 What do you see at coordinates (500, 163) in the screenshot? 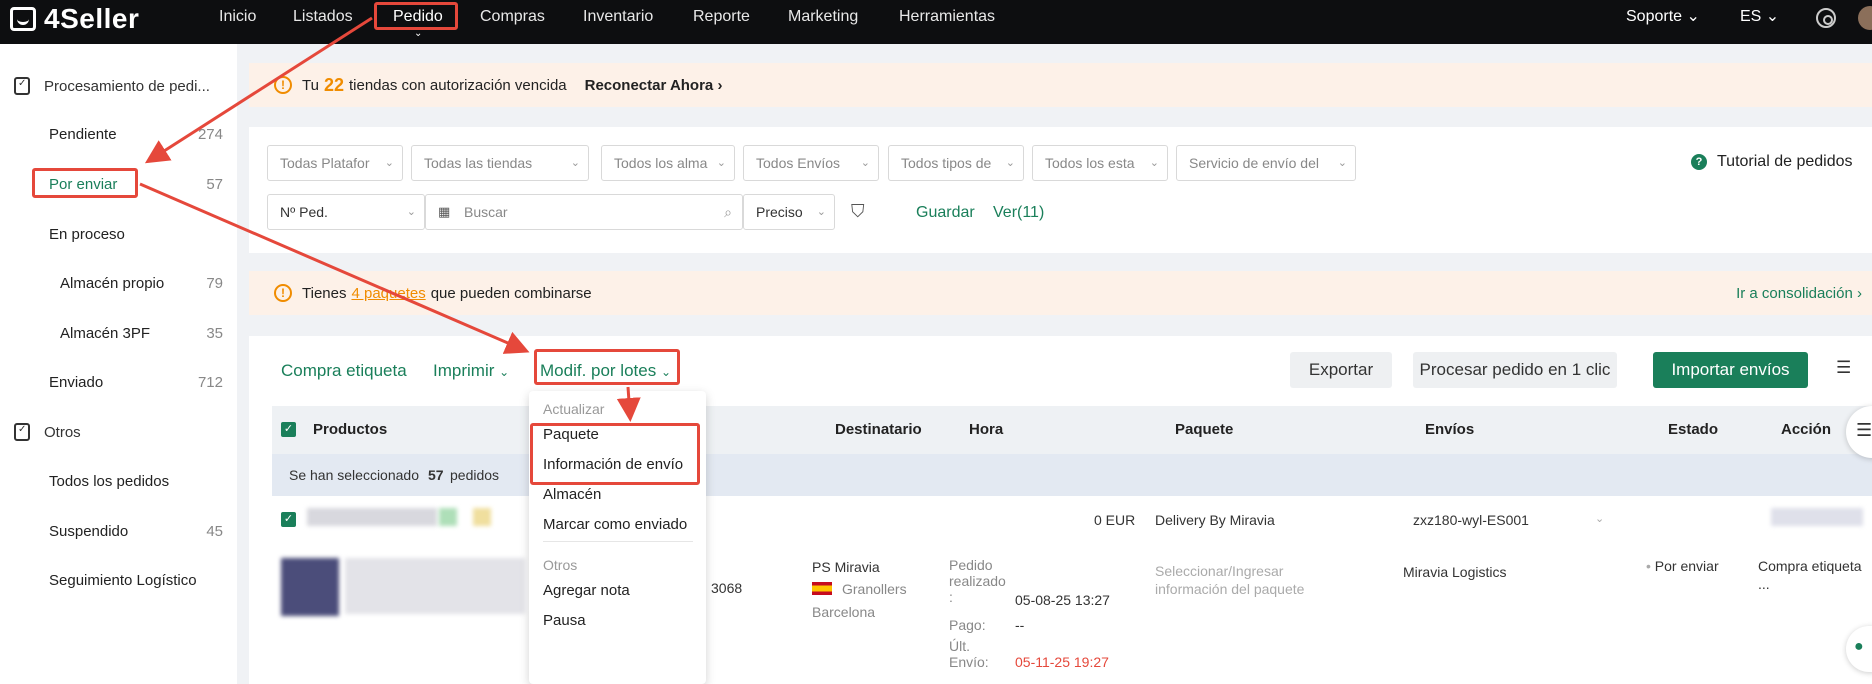
I see `store-select: Todas las tiendas ⌄` at bounding box center [500, 163].